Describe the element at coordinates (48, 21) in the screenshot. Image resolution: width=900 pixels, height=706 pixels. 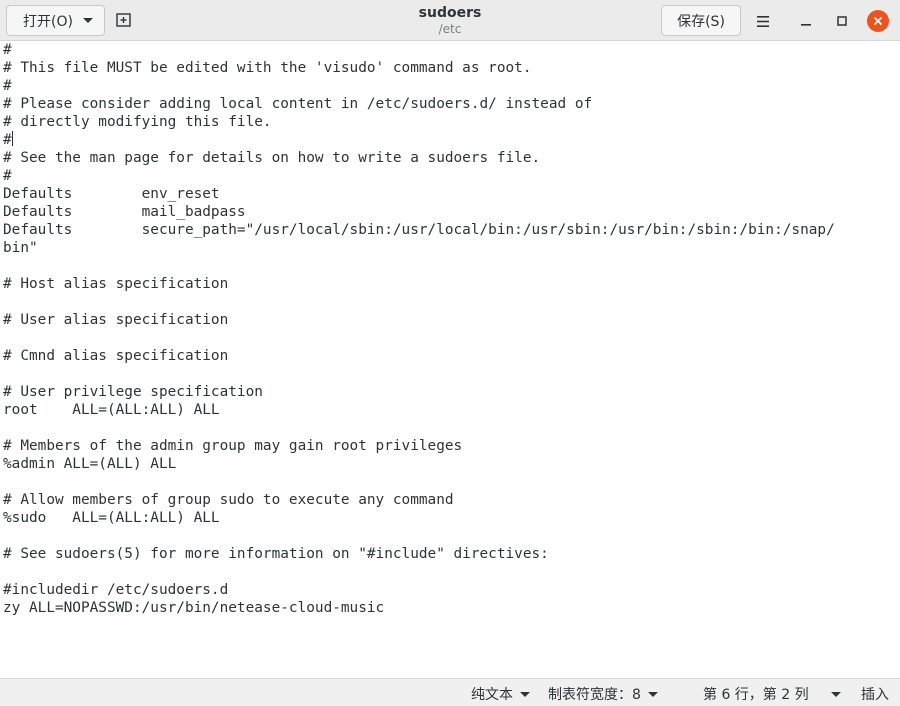
I see `open-button-label: 打开(O)` at that location.